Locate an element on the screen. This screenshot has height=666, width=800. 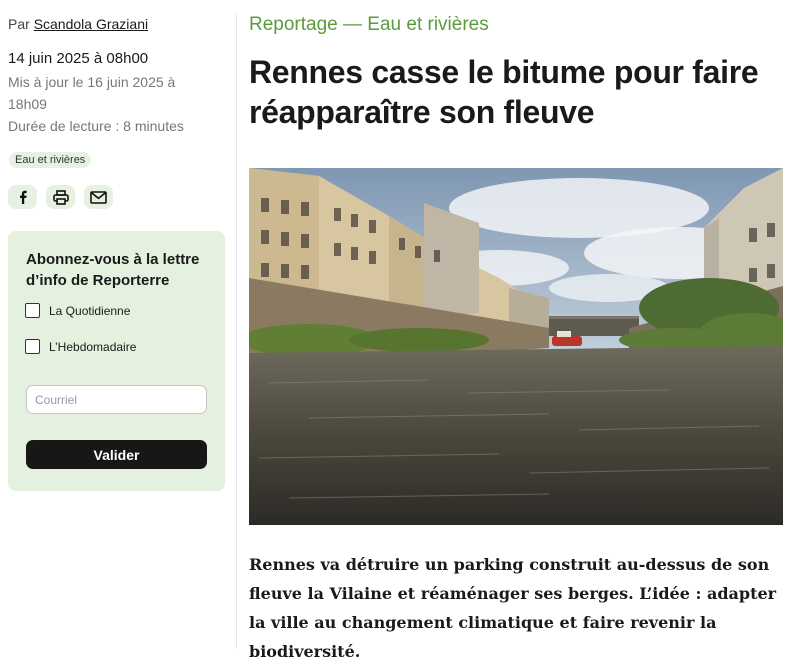
checkbox-daily is located at coordinates (32, 310).